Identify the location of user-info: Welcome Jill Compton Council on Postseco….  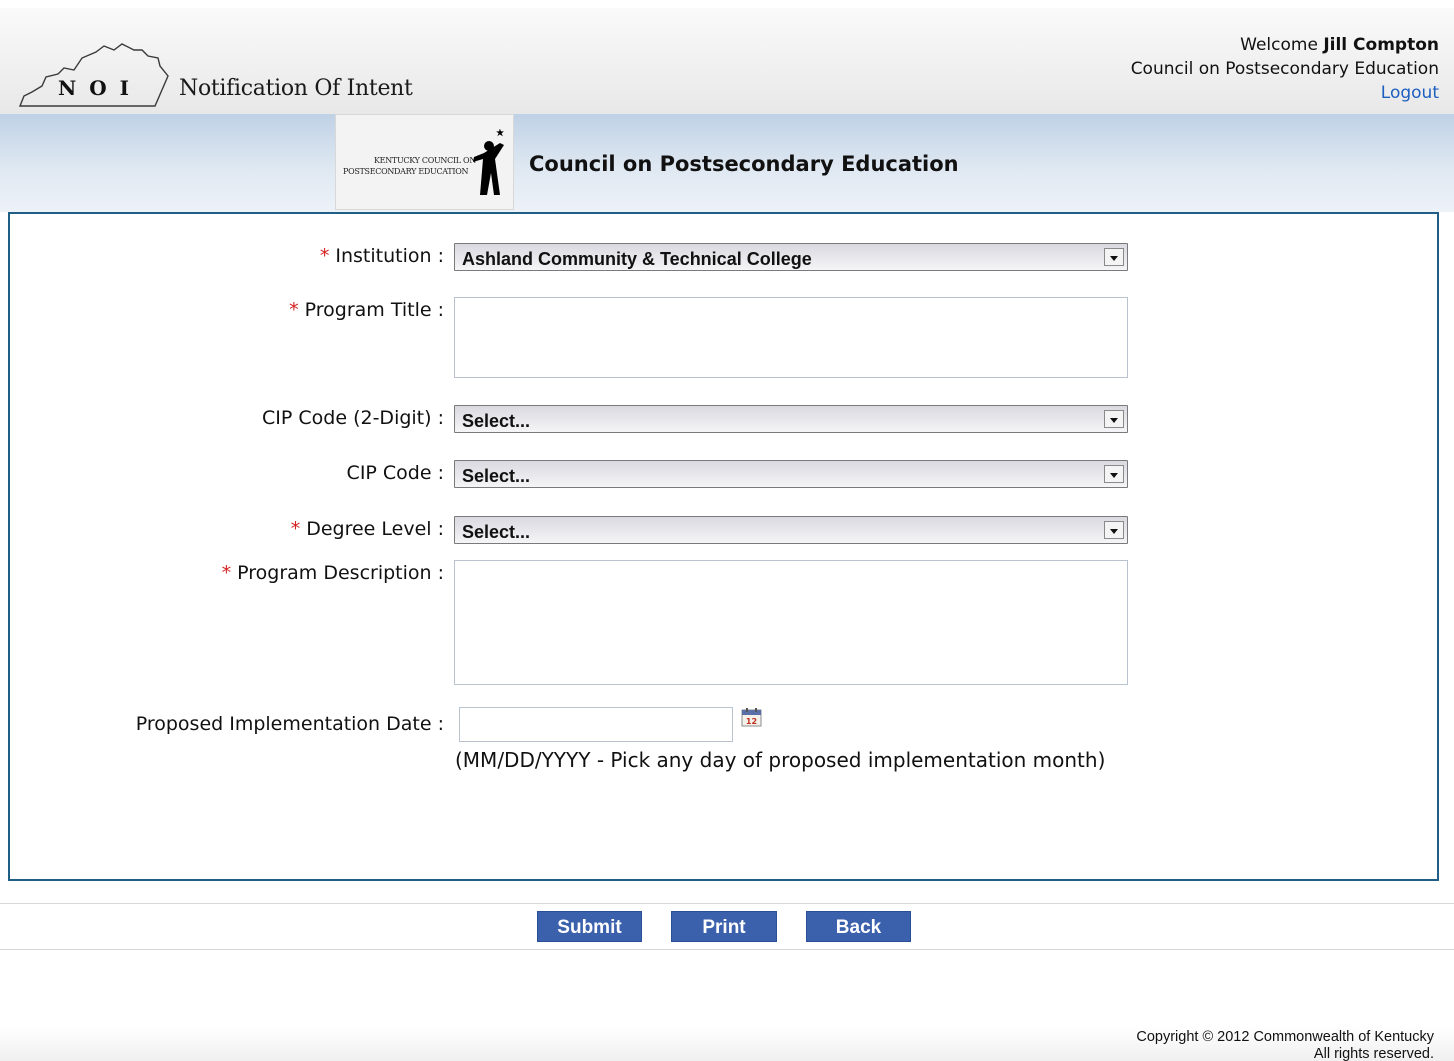
(1285, 69).